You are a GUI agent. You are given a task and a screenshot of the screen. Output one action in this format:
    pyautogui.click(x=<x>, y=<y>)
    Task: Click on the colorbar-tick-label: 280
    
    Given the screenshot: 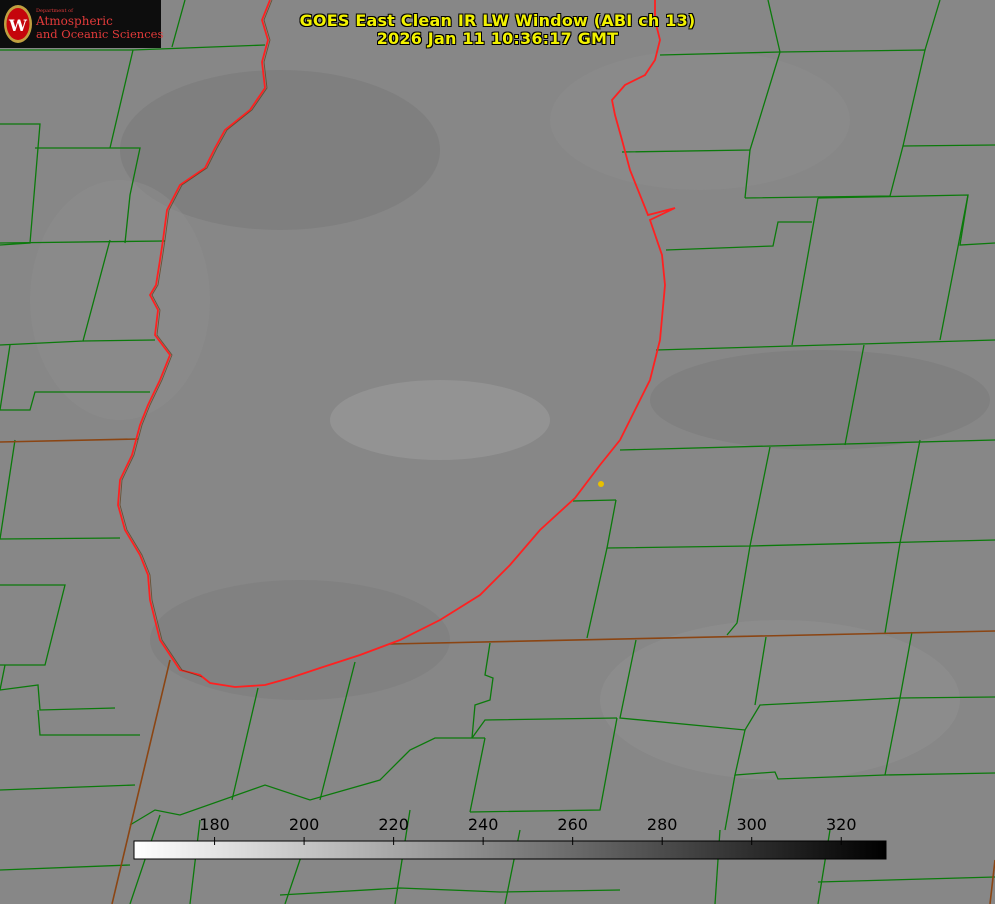 What is the action you would take?
    pyautogui.click(x=662, y=824)
    